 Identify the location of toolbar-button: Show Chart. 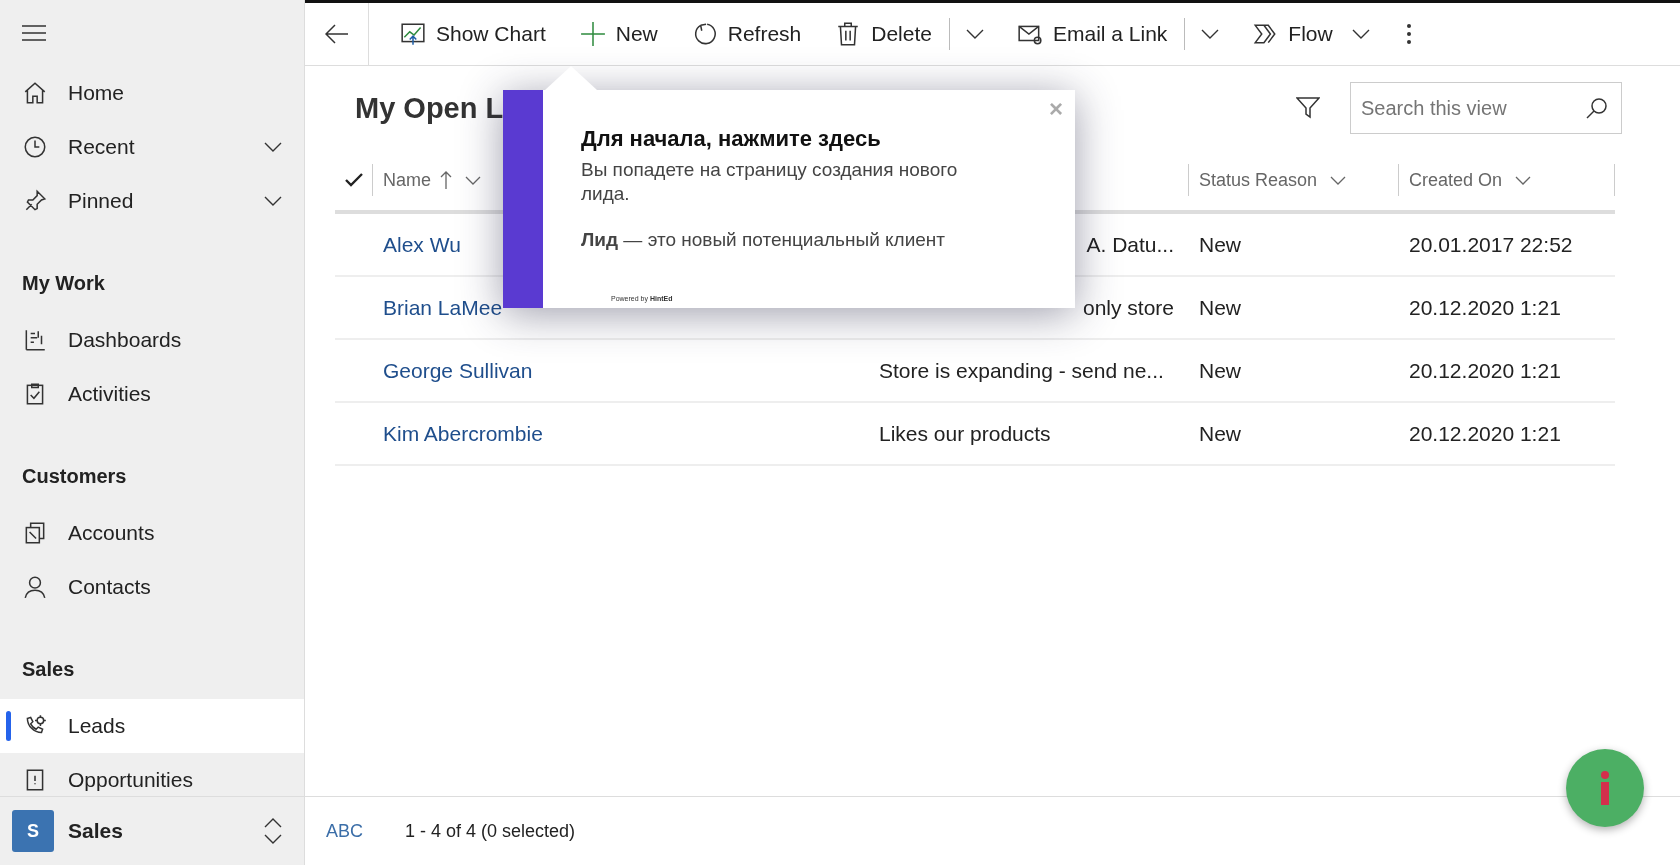
(473, 34).